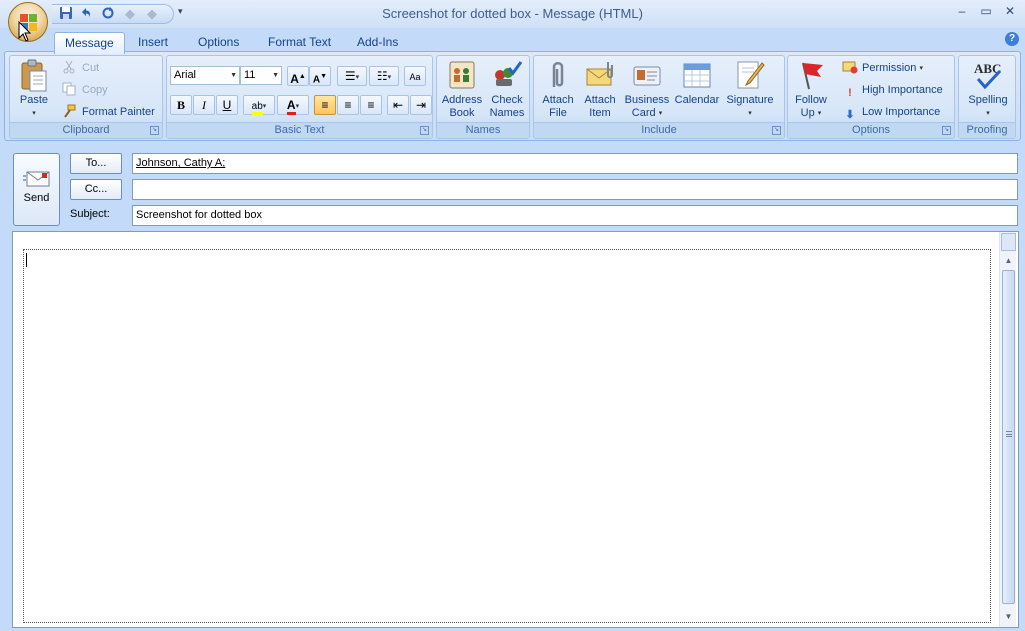 The height and width of the screenshot is (631, 1025). I want to click on recipient-name: Johnson, Cathy A;, so click(180, 163).